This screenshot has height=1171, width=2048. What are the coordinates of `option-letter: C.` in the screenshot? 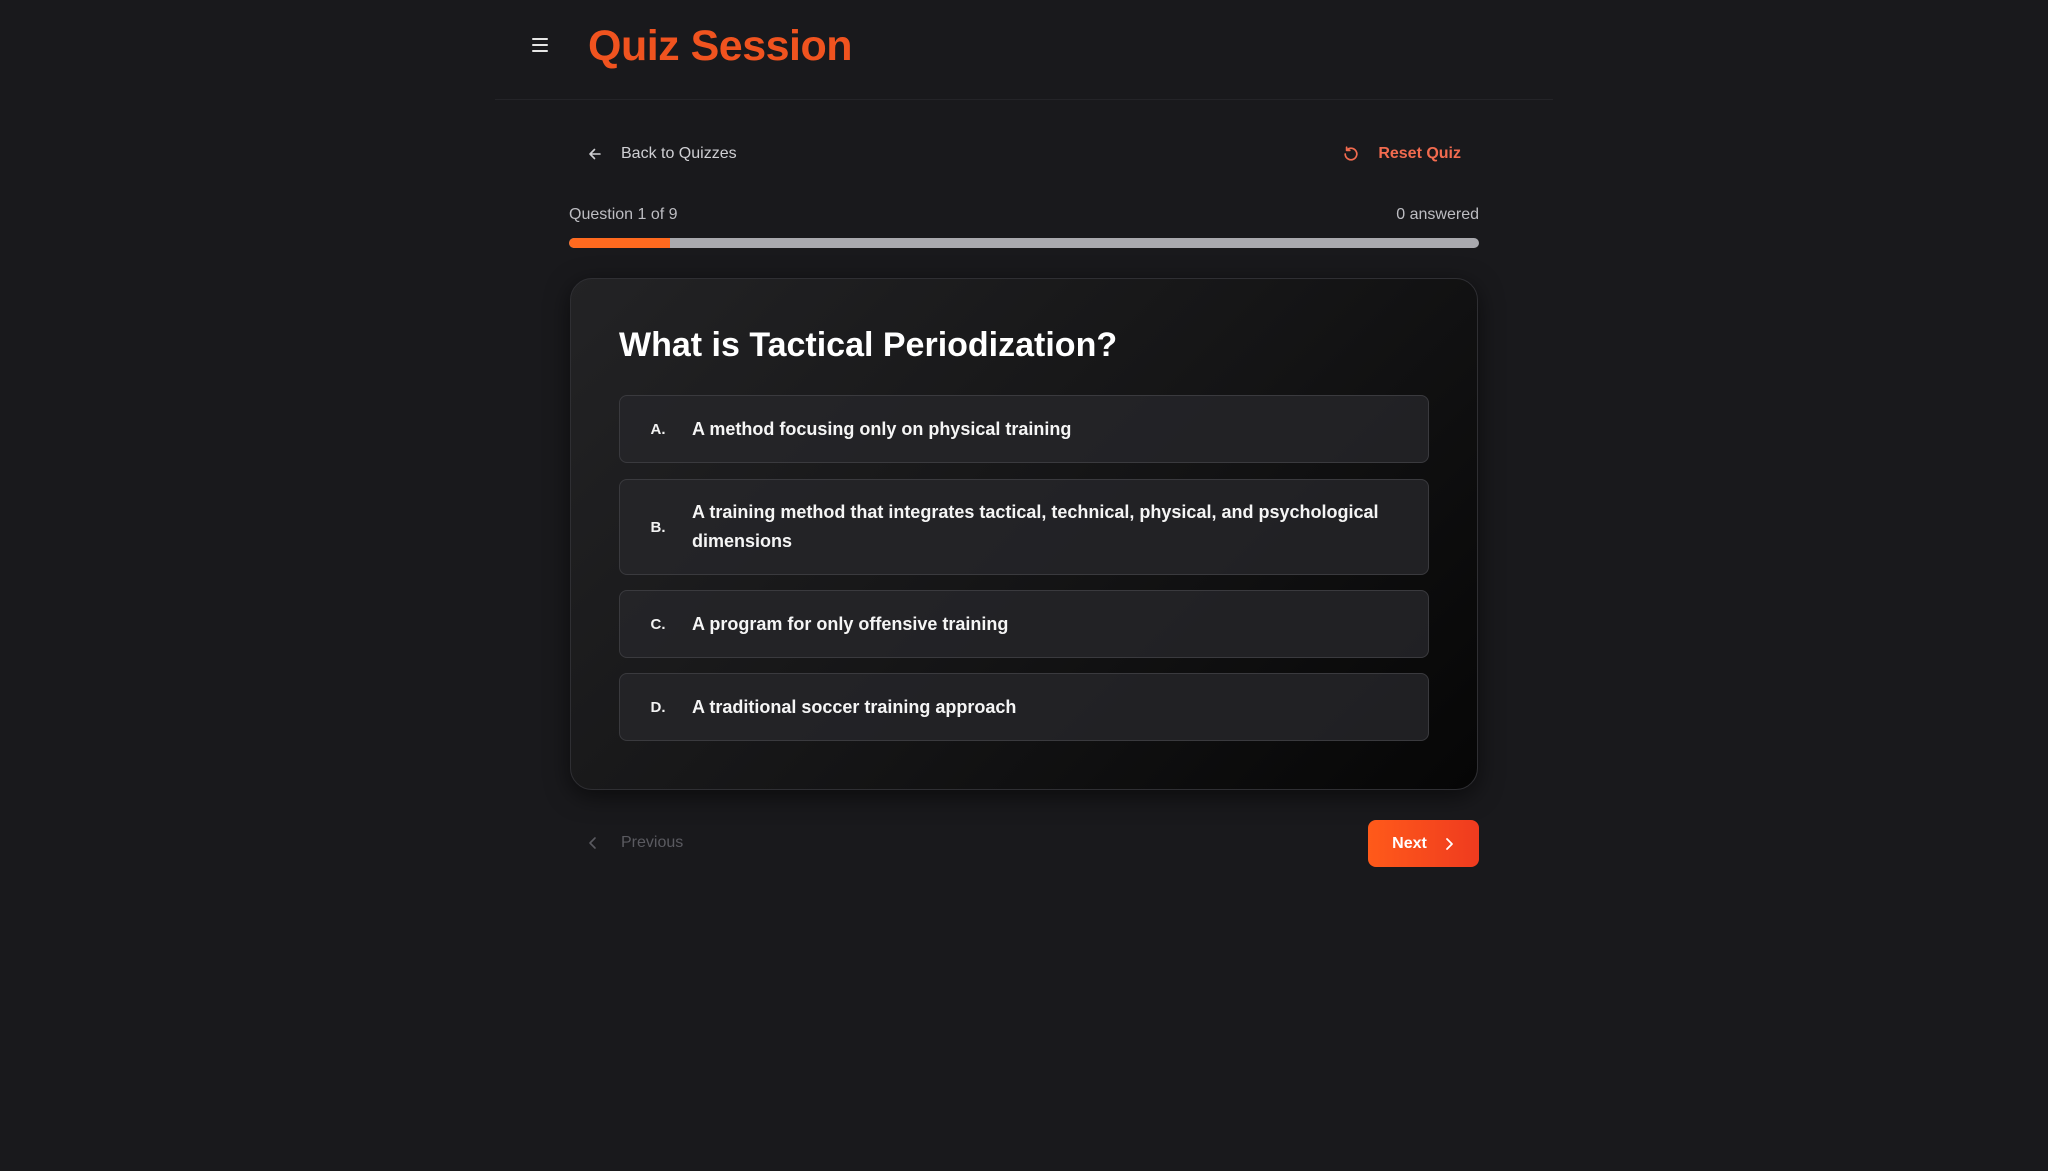 It's located at (658, 624).